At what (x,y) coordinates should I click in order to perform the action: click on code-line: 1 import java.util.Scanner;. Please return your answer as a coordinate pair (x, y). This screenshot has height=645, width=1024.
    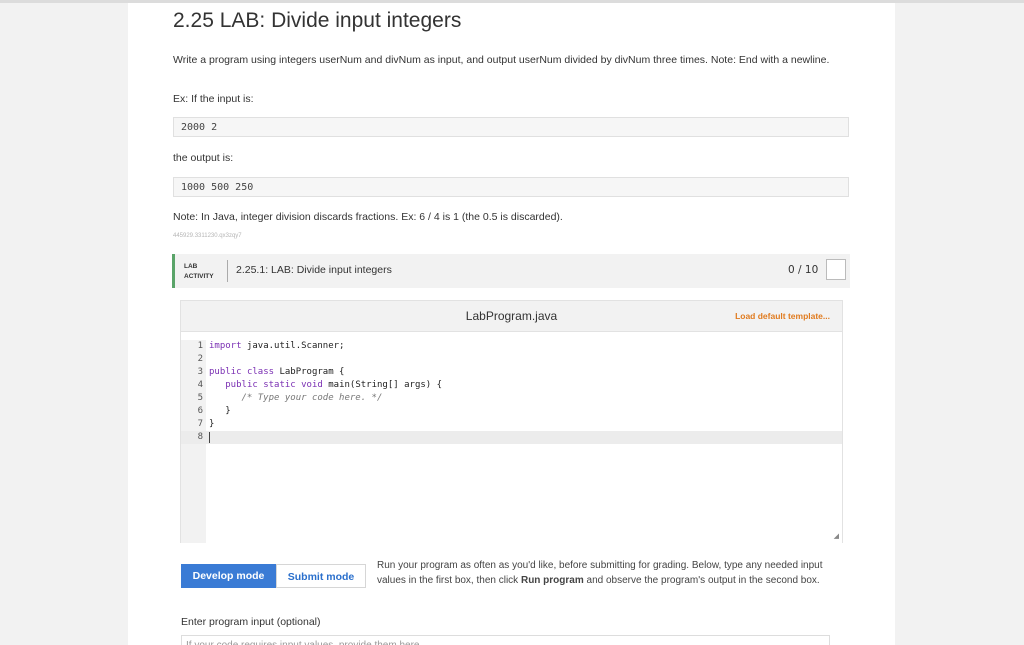
    Looking at the image, I should click on (511, 346).